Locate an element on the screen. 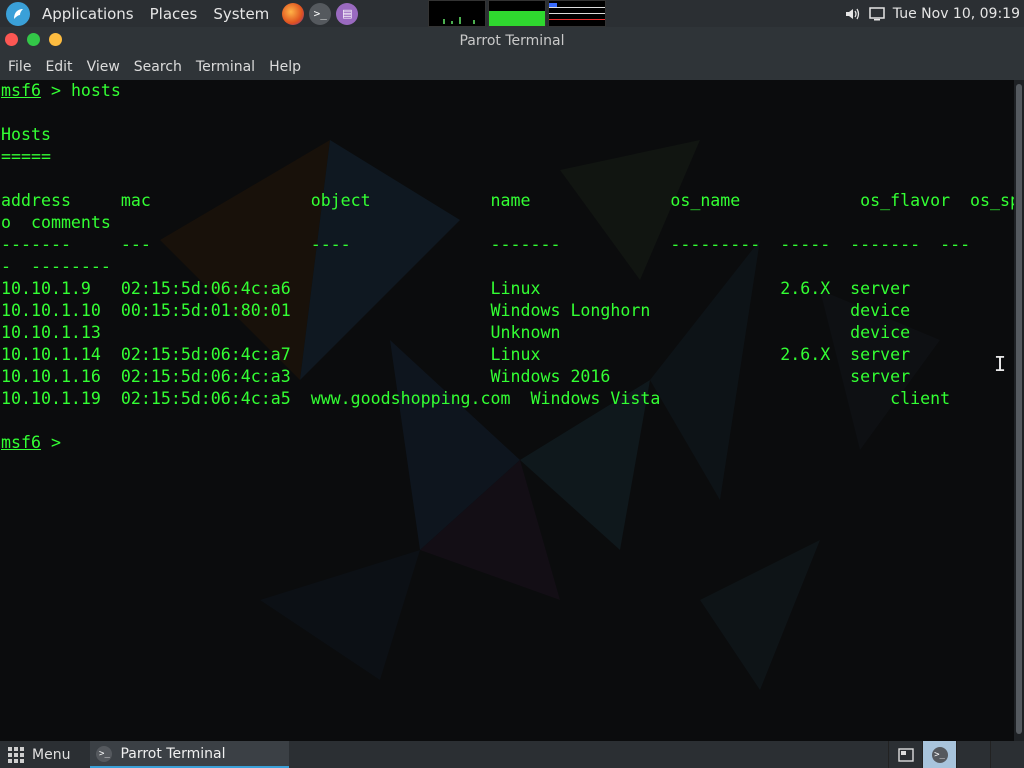 Image resolution: width=1024 pixels, height=768 pixels. taskbar-item-label: Parrot Terminal is located at coordinates (173, 753).